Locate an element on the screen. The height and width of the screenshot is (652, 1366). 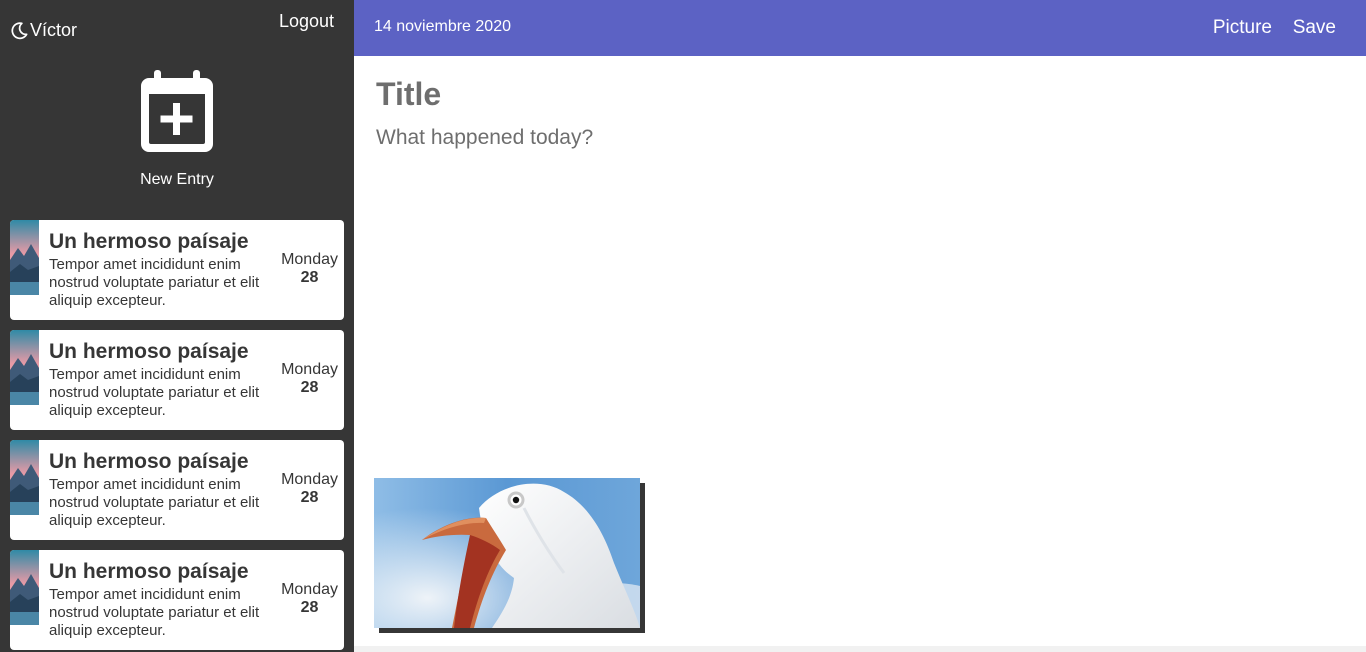
top-bar: 14 noviembre 2020 Picture Save is located at coordinates (860, 28).